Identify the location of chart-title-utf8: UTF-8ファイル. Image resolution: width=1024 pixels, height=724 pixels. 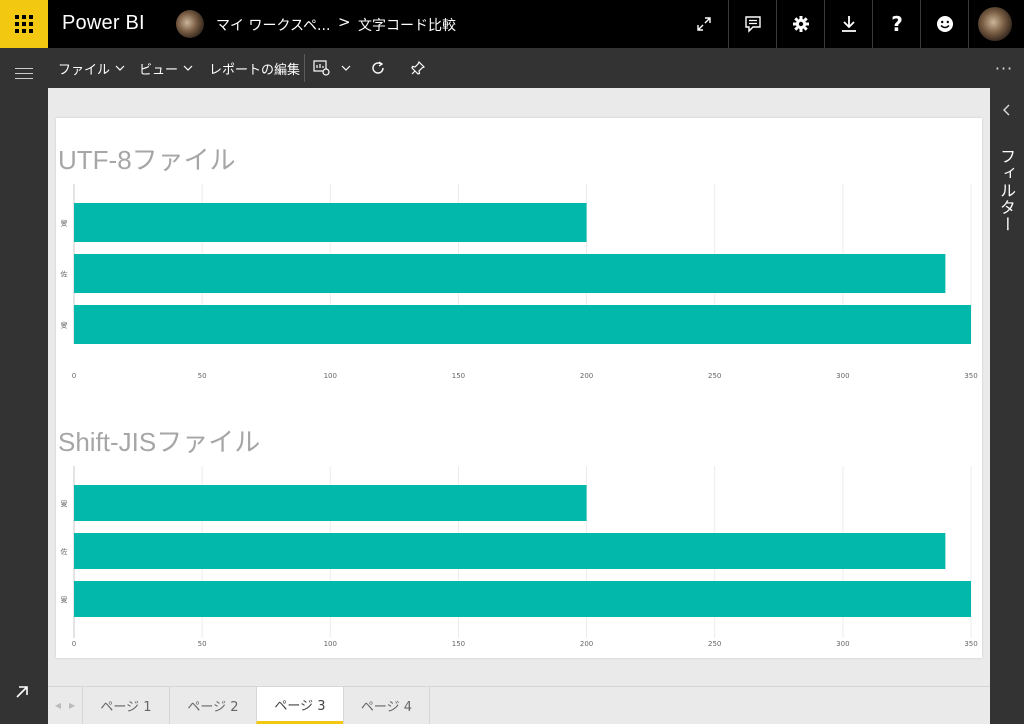
(147, 160).